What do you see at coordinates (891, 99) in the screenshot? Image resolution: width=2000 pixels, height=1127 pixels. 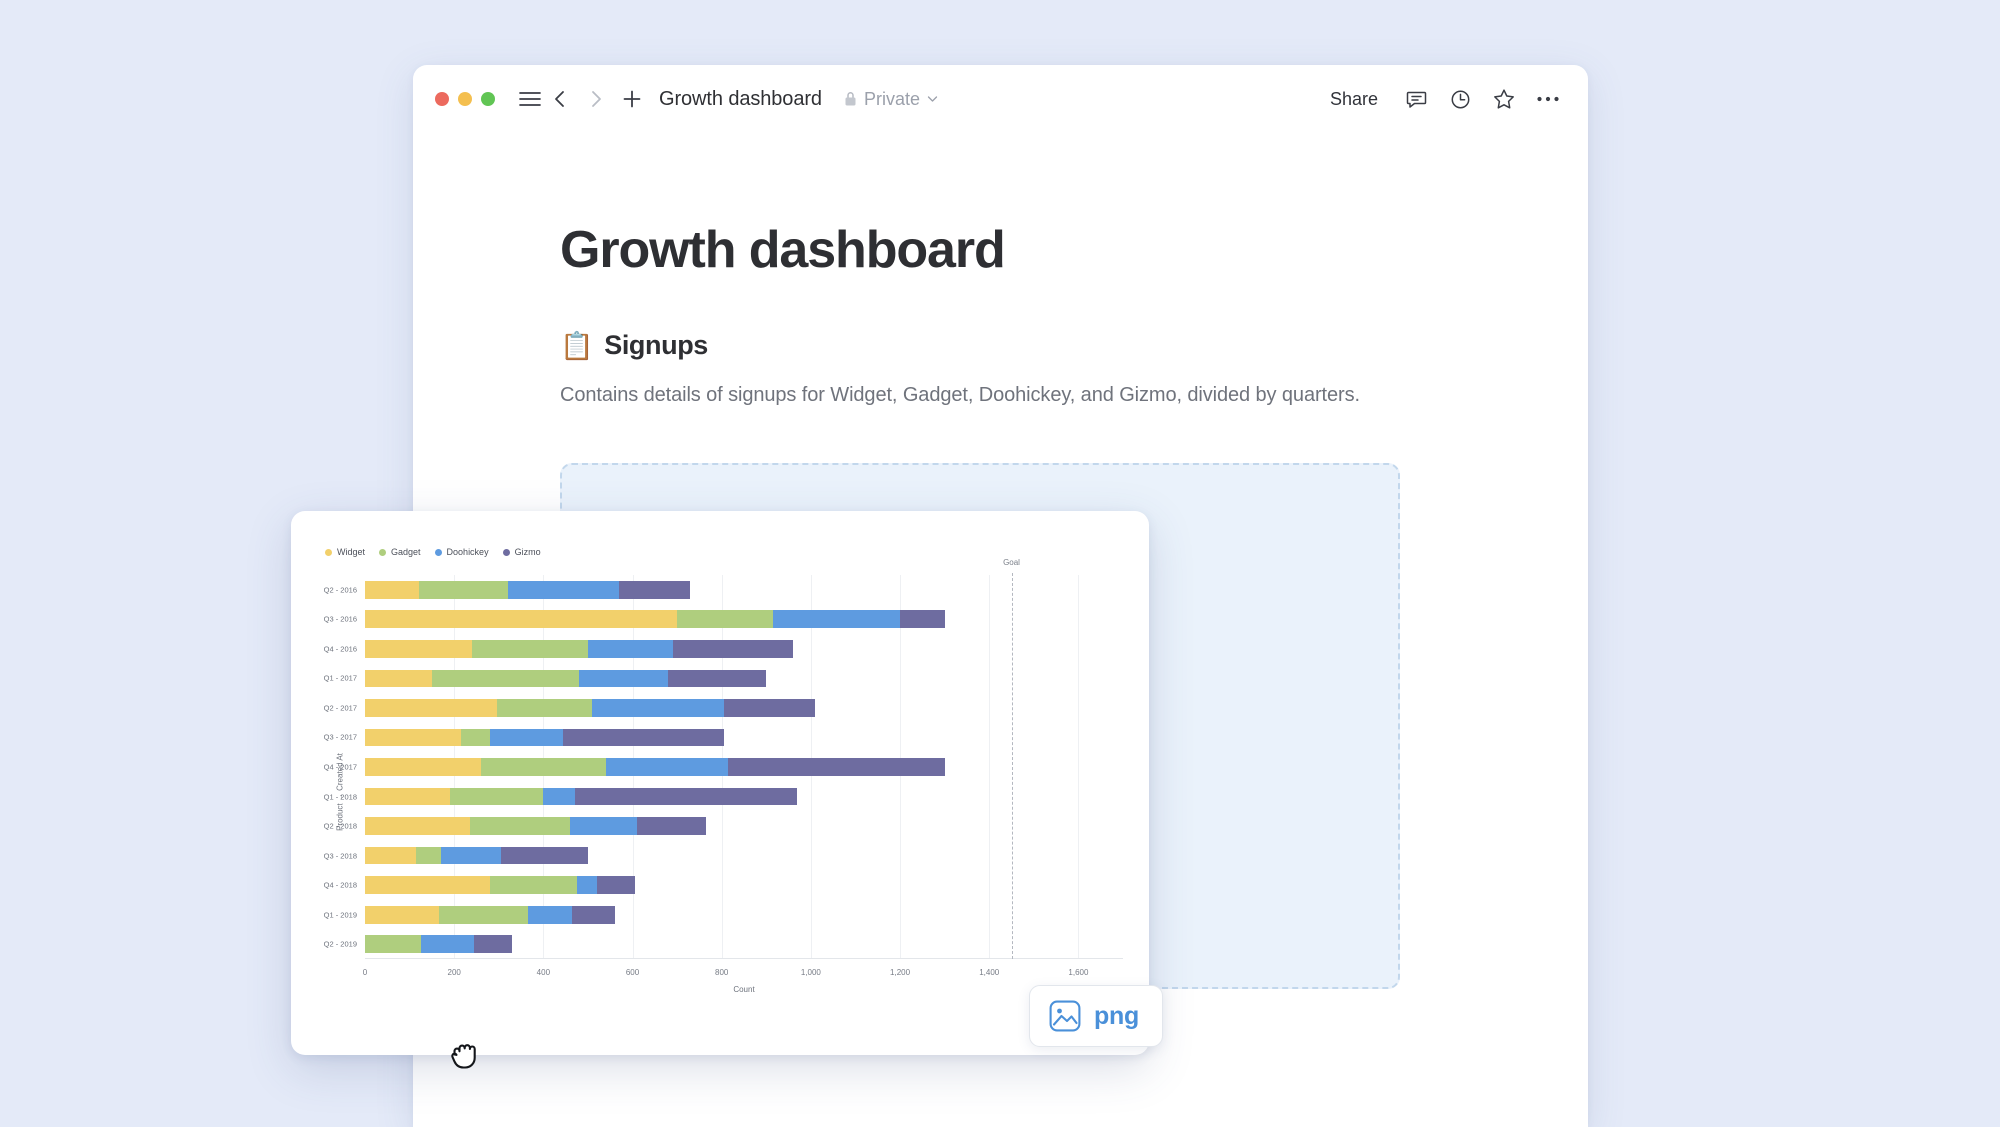 I see `privacy-selector: Private` at bounding box center [891, 99].